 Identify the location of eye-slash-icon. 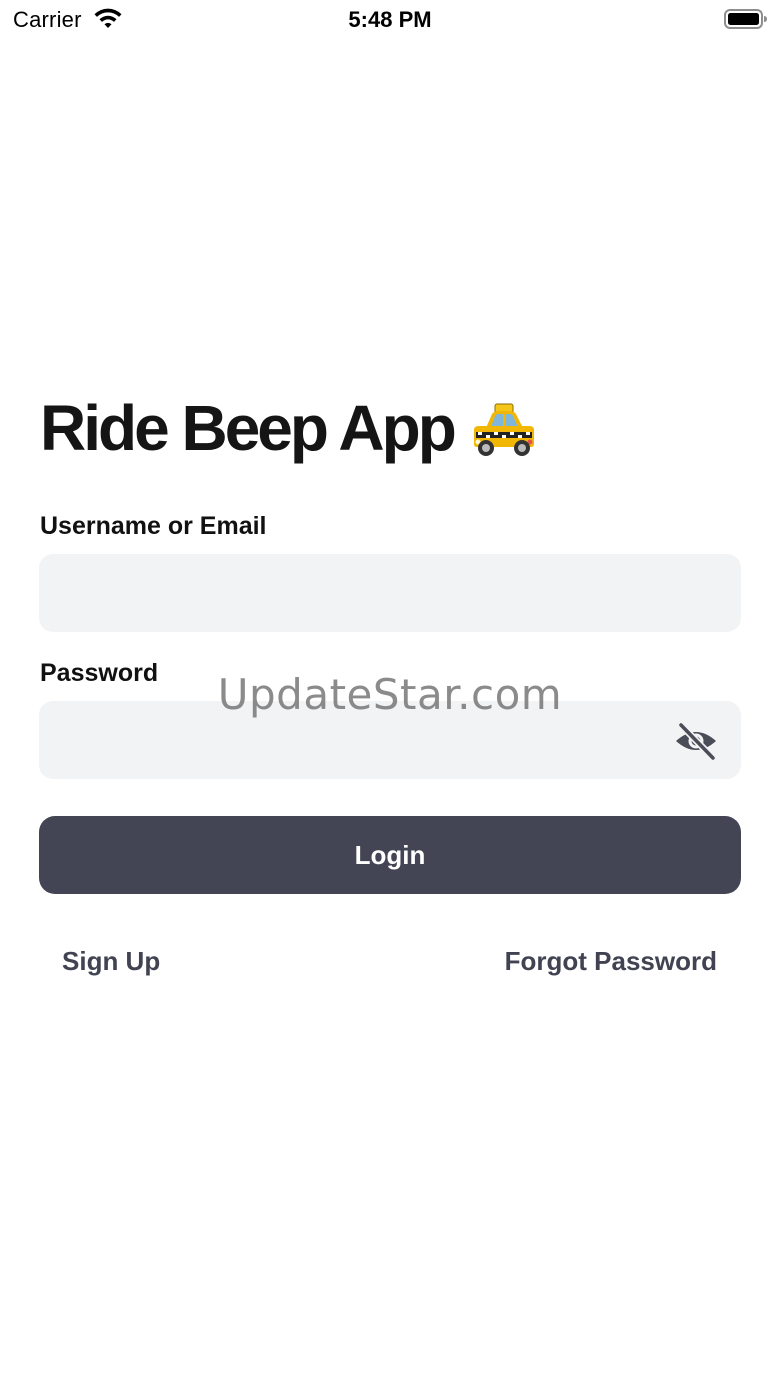
(696, 741).